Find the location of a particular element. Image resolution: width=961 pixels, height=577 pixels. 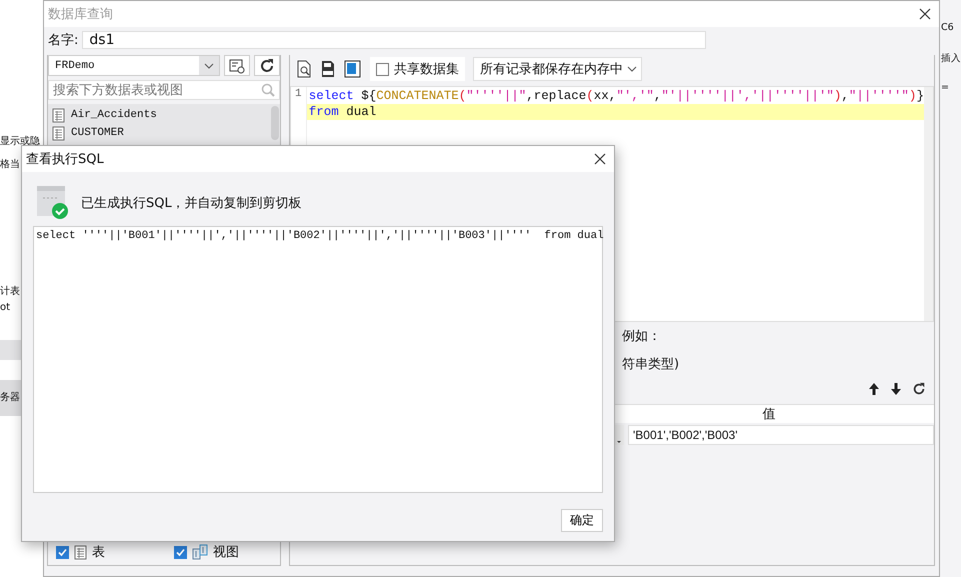

hint-text: 例如： is located at coordinates (641, 336).